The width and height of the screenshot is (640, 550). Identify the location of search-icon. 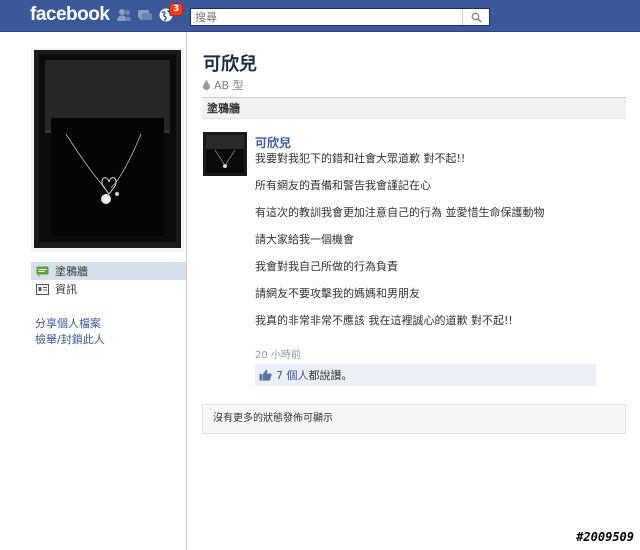
(476, 17).